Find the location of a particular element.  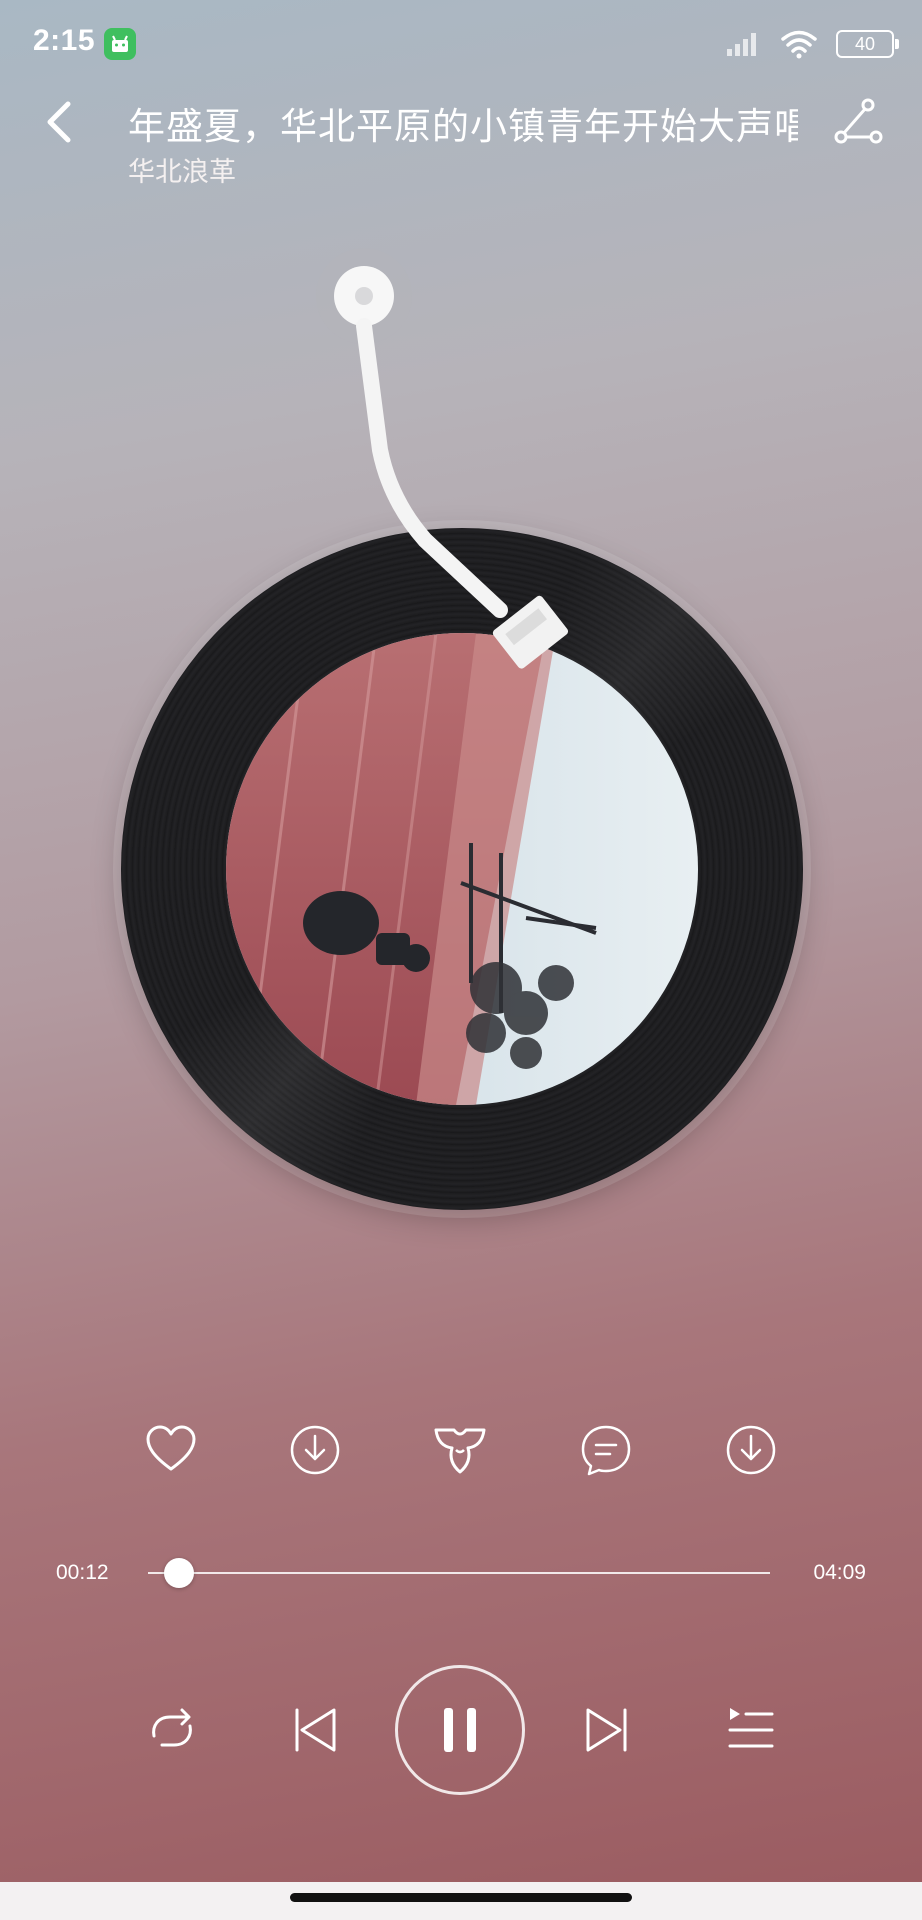

battery-indicator: 40 is located at coordinates (867, 44).